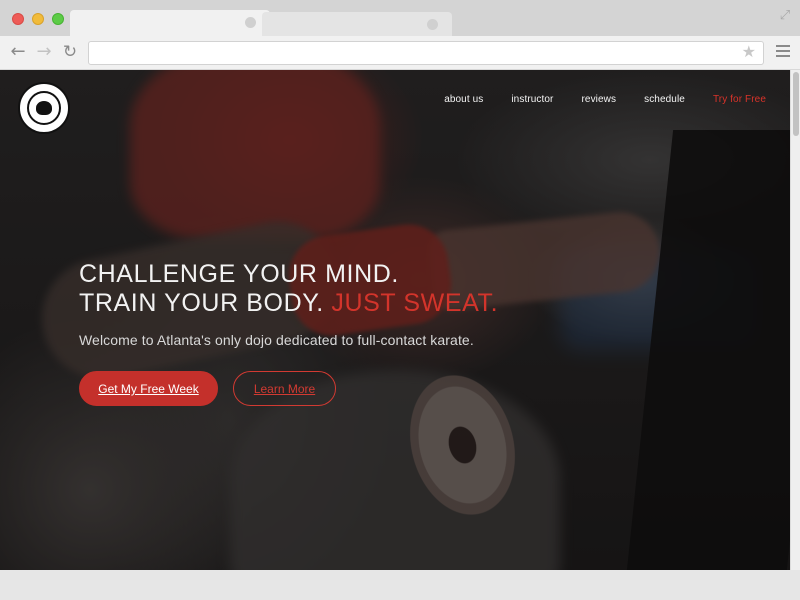 The image size is (800, 600). Describe the element at coordinates (785, 15) in the screenshot. I see `fullscreen-icon: ⤢` at that location.